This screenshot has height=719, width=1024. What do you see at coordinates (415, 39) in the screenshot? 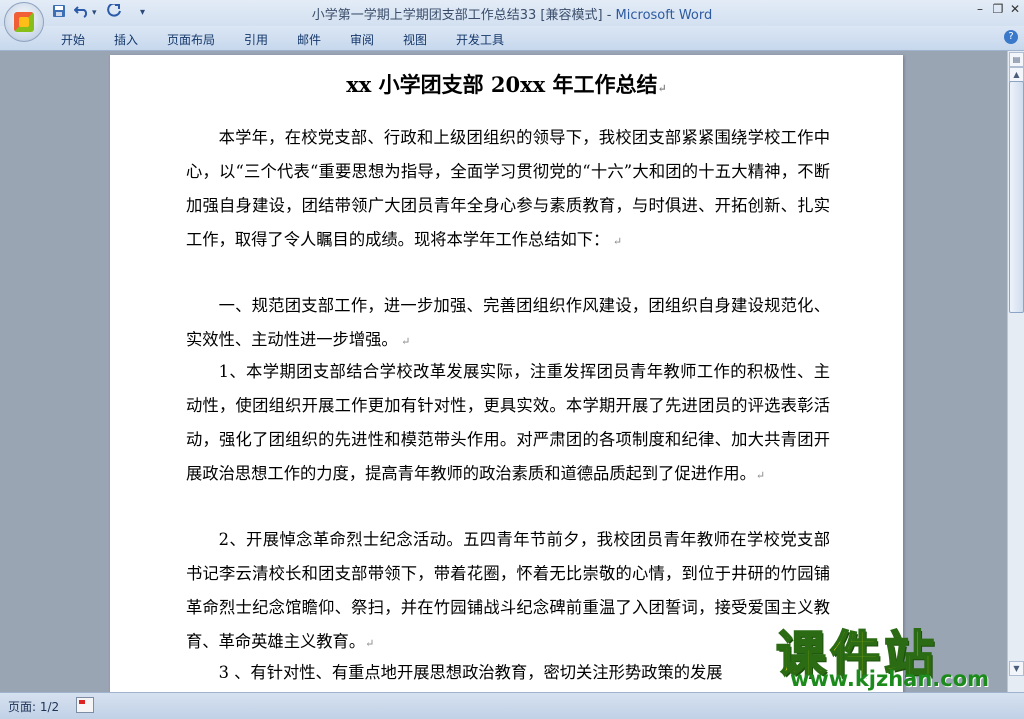
I see `tab-view: 视图` at bounding box center [415, 39].